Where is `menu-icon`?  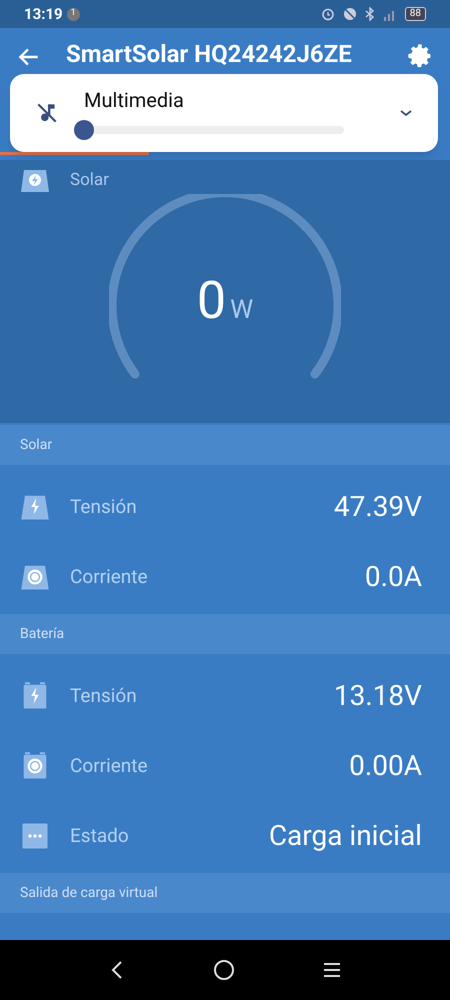 menu-icon is located at coordinates (332, 970).